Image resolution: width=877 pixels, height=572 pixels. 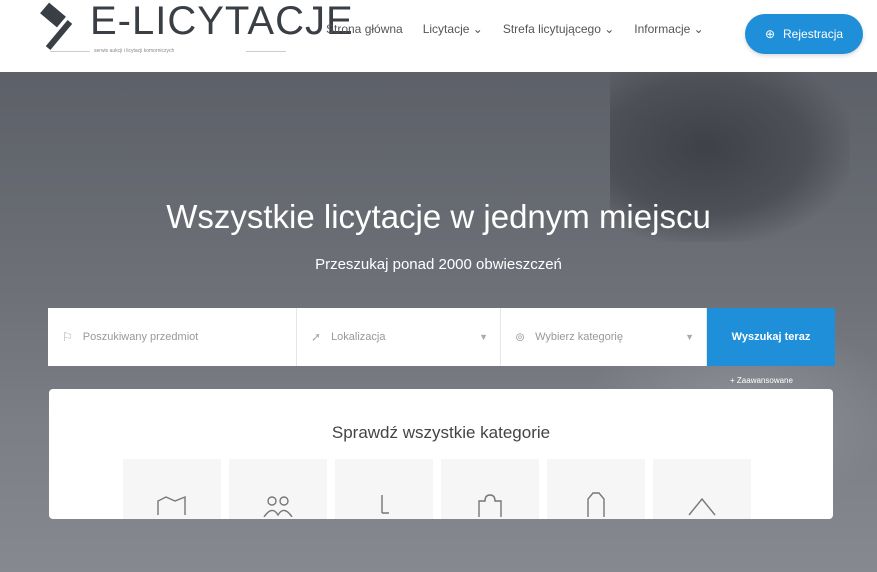 I want to click on item-search-input: ⚐ Poszukiwany przedmiot, so click(x=172, y=337).